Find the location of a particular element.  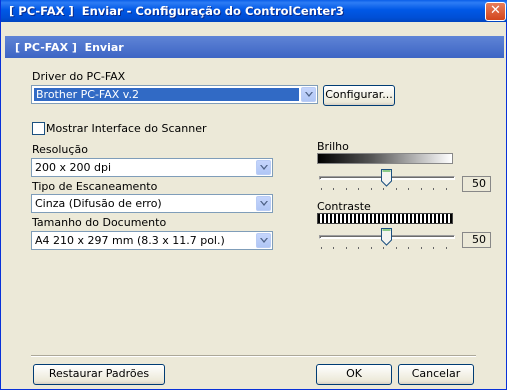

close-button: ✕ is located at coordinates (495, 11).